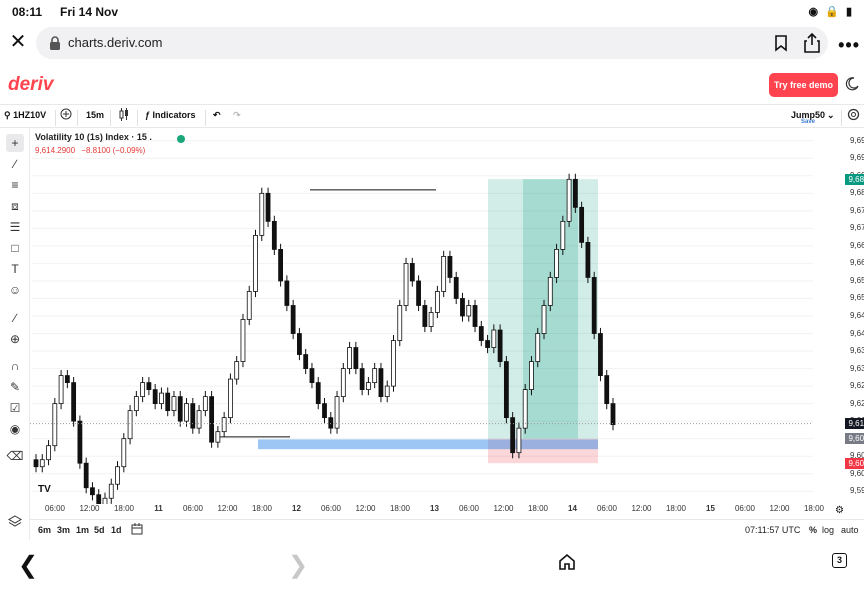  What do you see at coordinates (15, 185) in the screenshot?
I see `fib-retracement-icon: ≡` at bounding box center [15, 185].